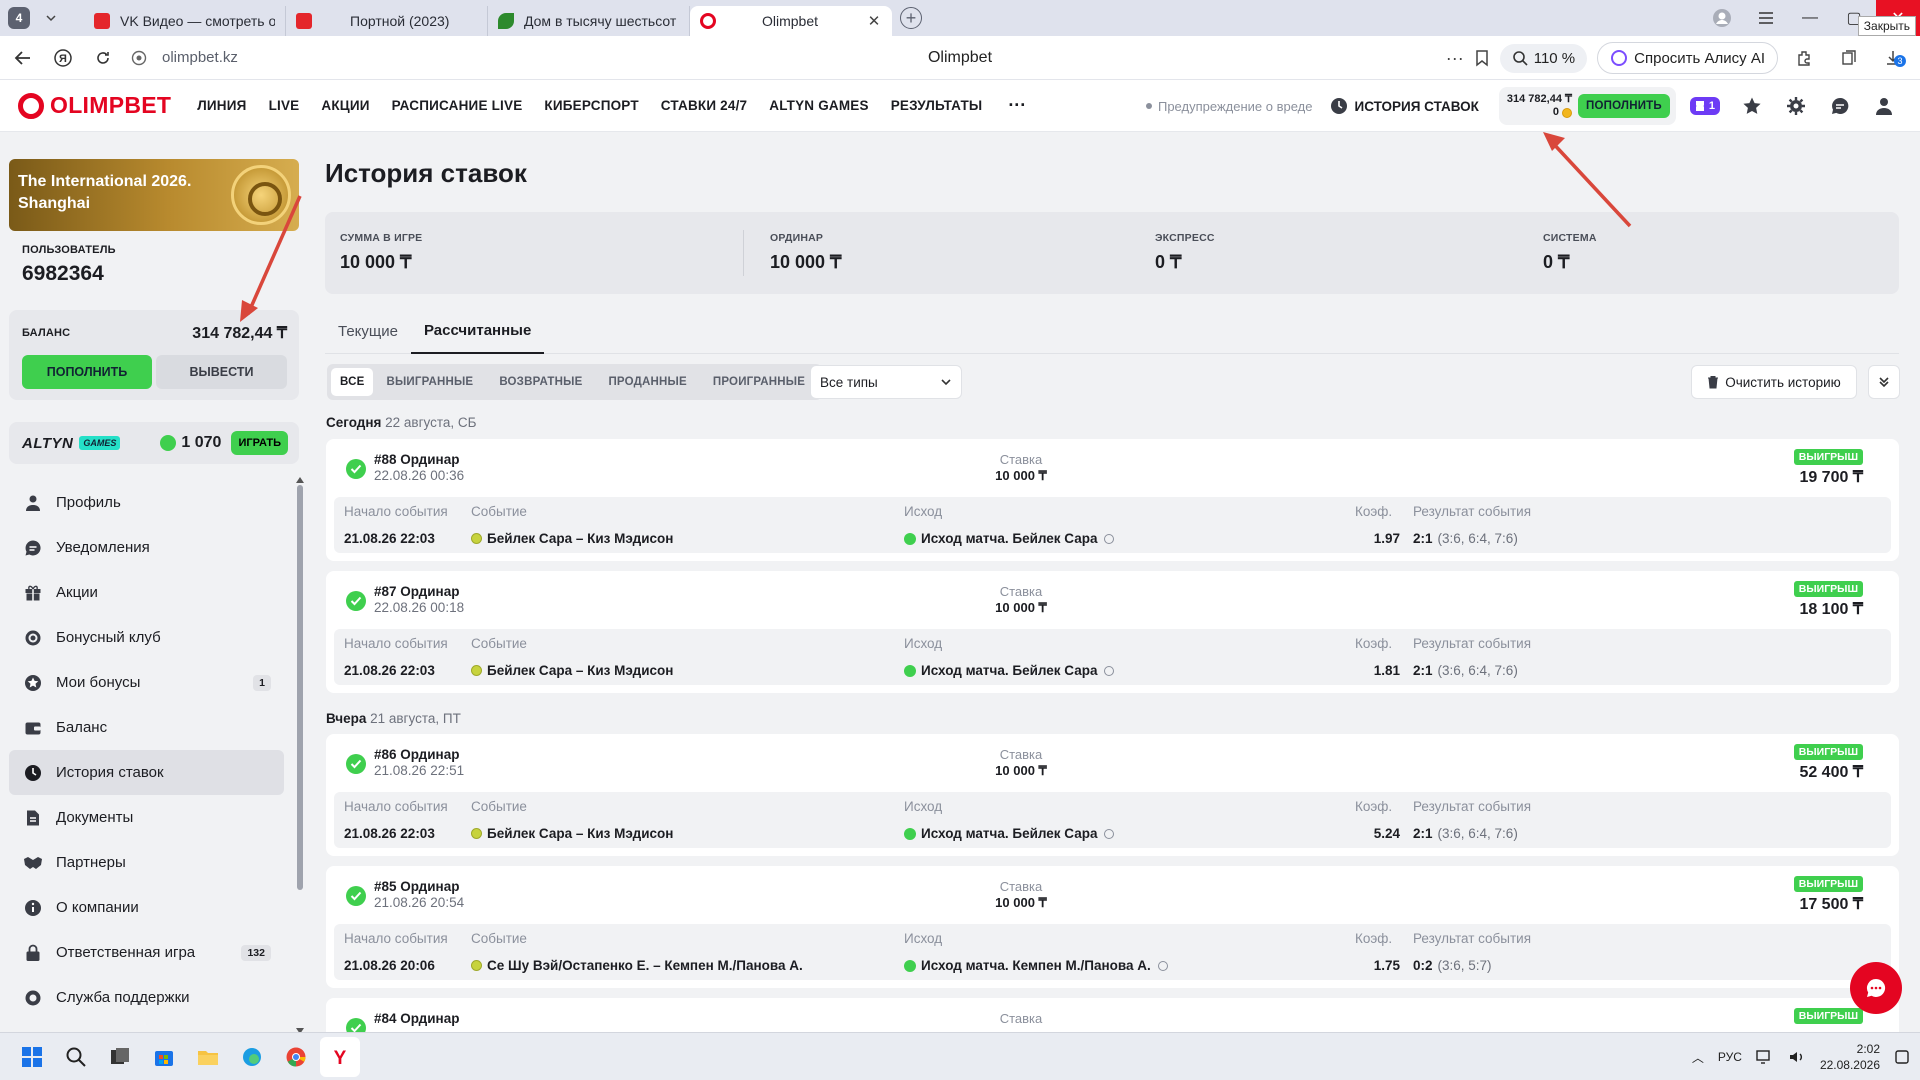 This screenshot has height=1080, width=1920. Describe the element at coordinates (1797, 1057) in the screenshot. I see `volume-icon` at that location.